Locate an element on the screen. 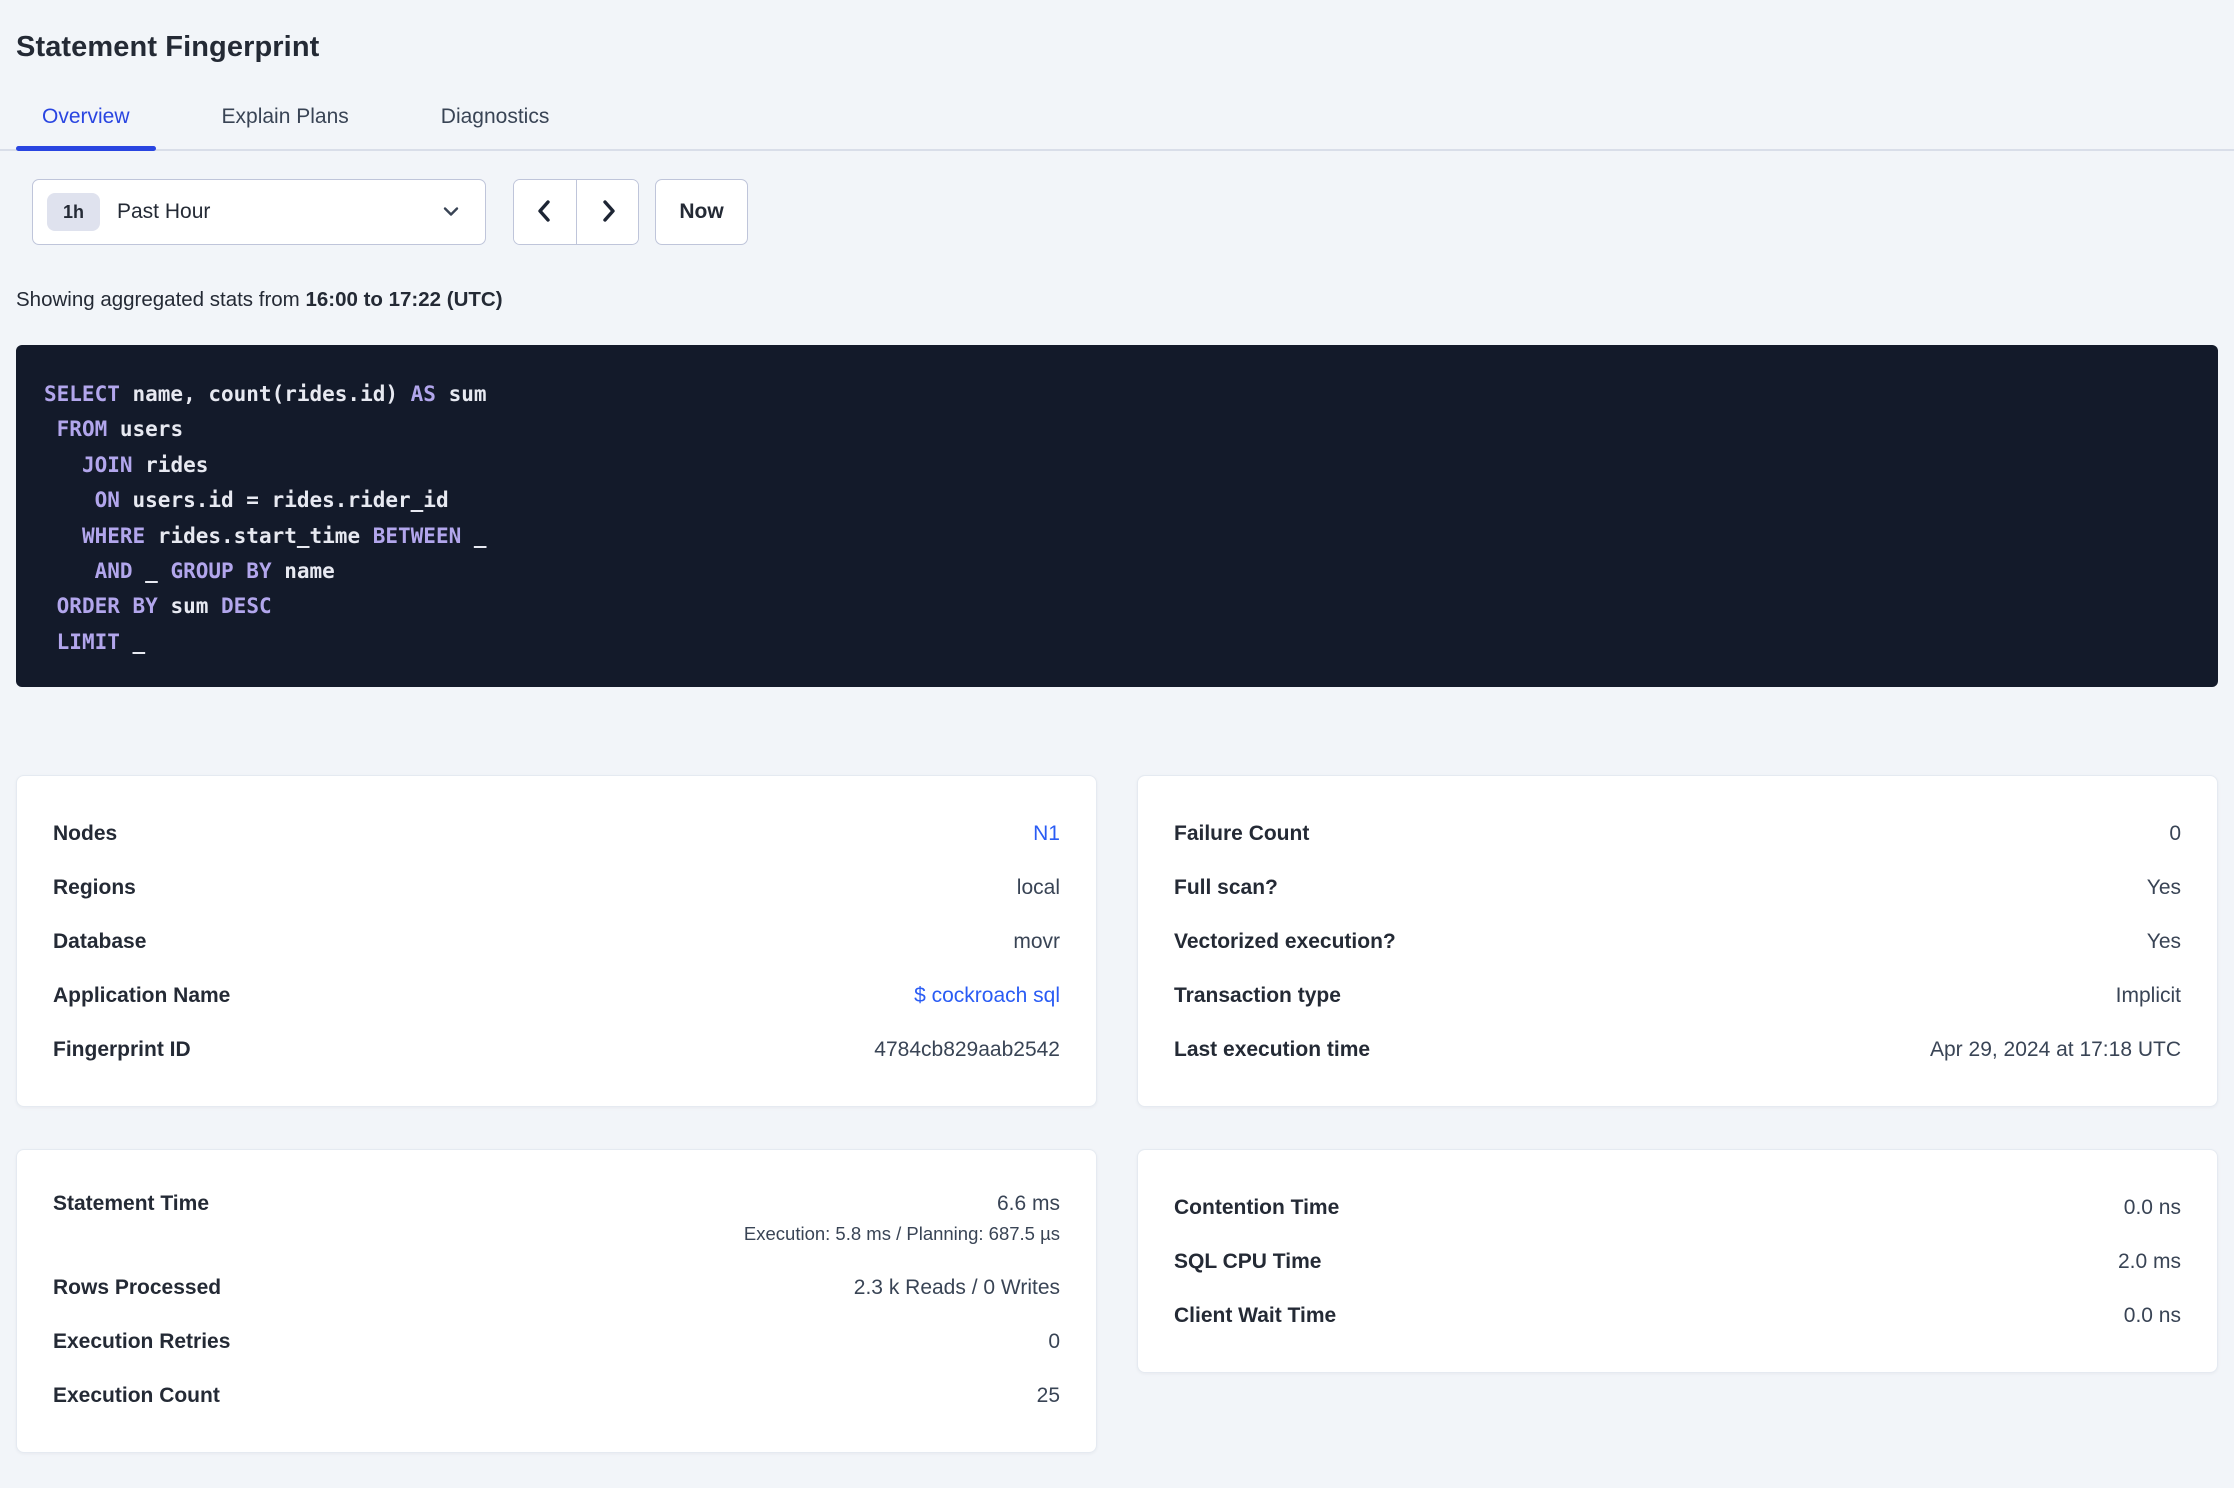 This screenshot has height=1488, width=2234. time-range-dropdown: 1h Past Hour is located at coordinates (259, 212).